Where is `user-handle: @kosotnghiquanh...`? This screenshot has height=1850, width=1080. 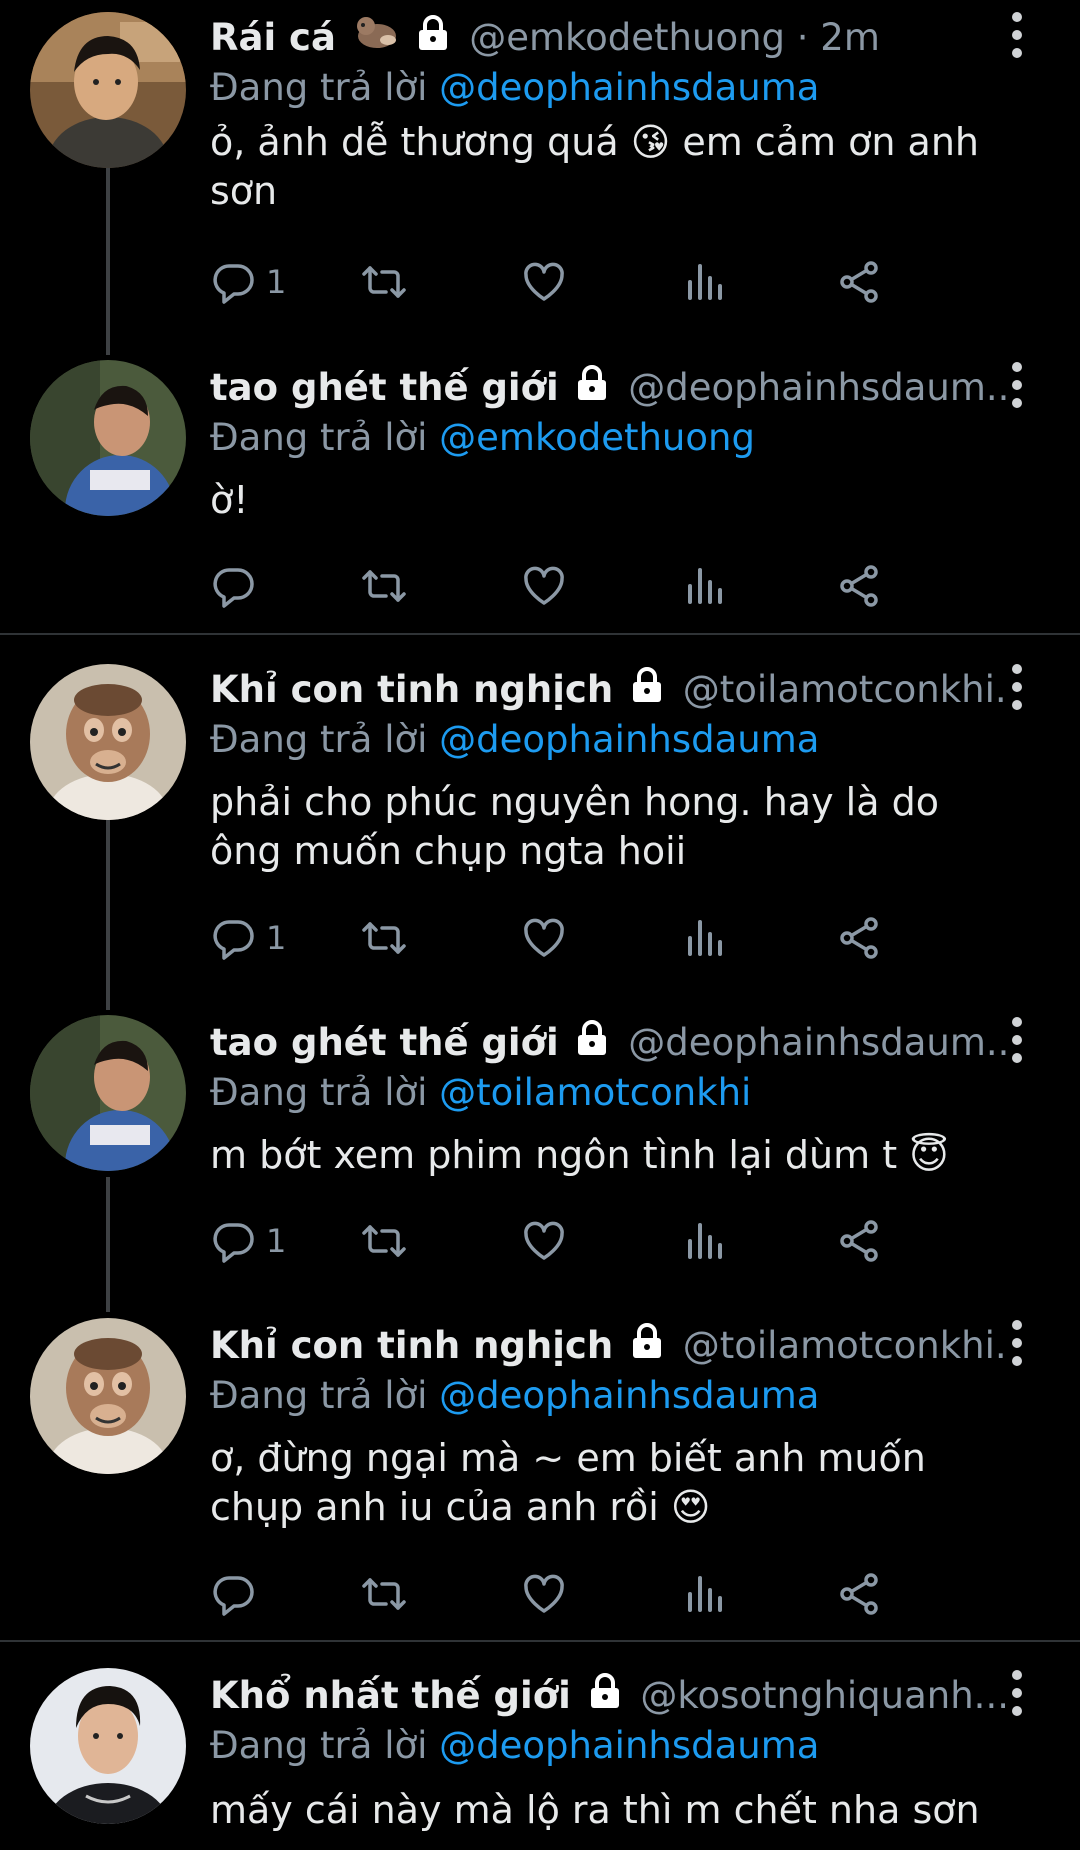
user-handle: @kosotnghiquanh... is located at coordinates (824, 1695).